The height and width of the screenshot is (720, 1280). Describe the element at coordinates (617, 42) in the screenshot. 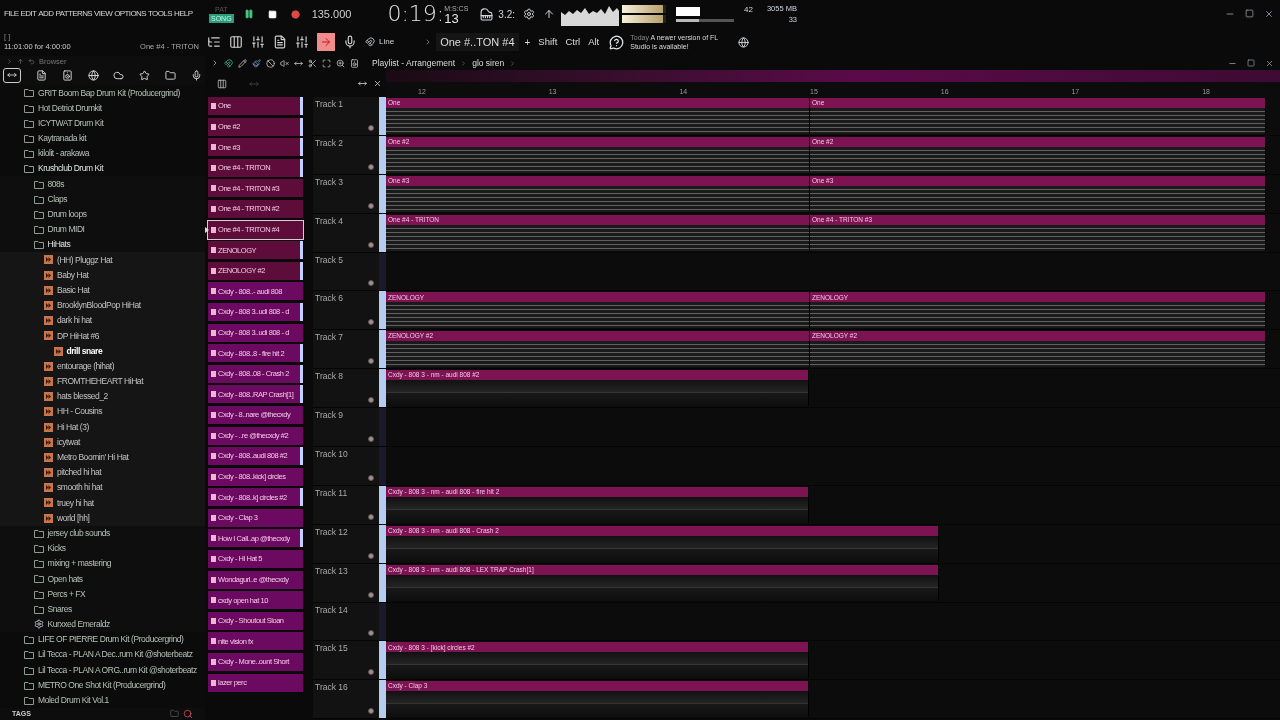

I see `help-bubble-icon` at that location.